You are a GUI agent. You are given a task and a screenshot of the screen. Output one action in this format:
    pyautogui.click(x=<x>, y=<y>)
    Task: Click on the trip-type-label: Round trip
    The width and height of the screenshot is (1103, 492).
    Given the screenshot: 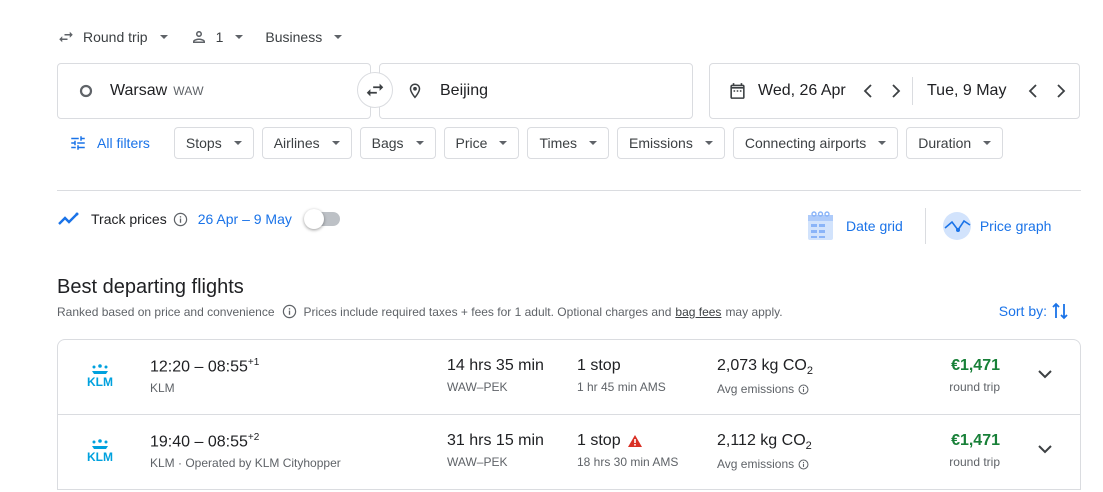 What is the action you would take?
    pyautogui.click(x=115, y=37)
    